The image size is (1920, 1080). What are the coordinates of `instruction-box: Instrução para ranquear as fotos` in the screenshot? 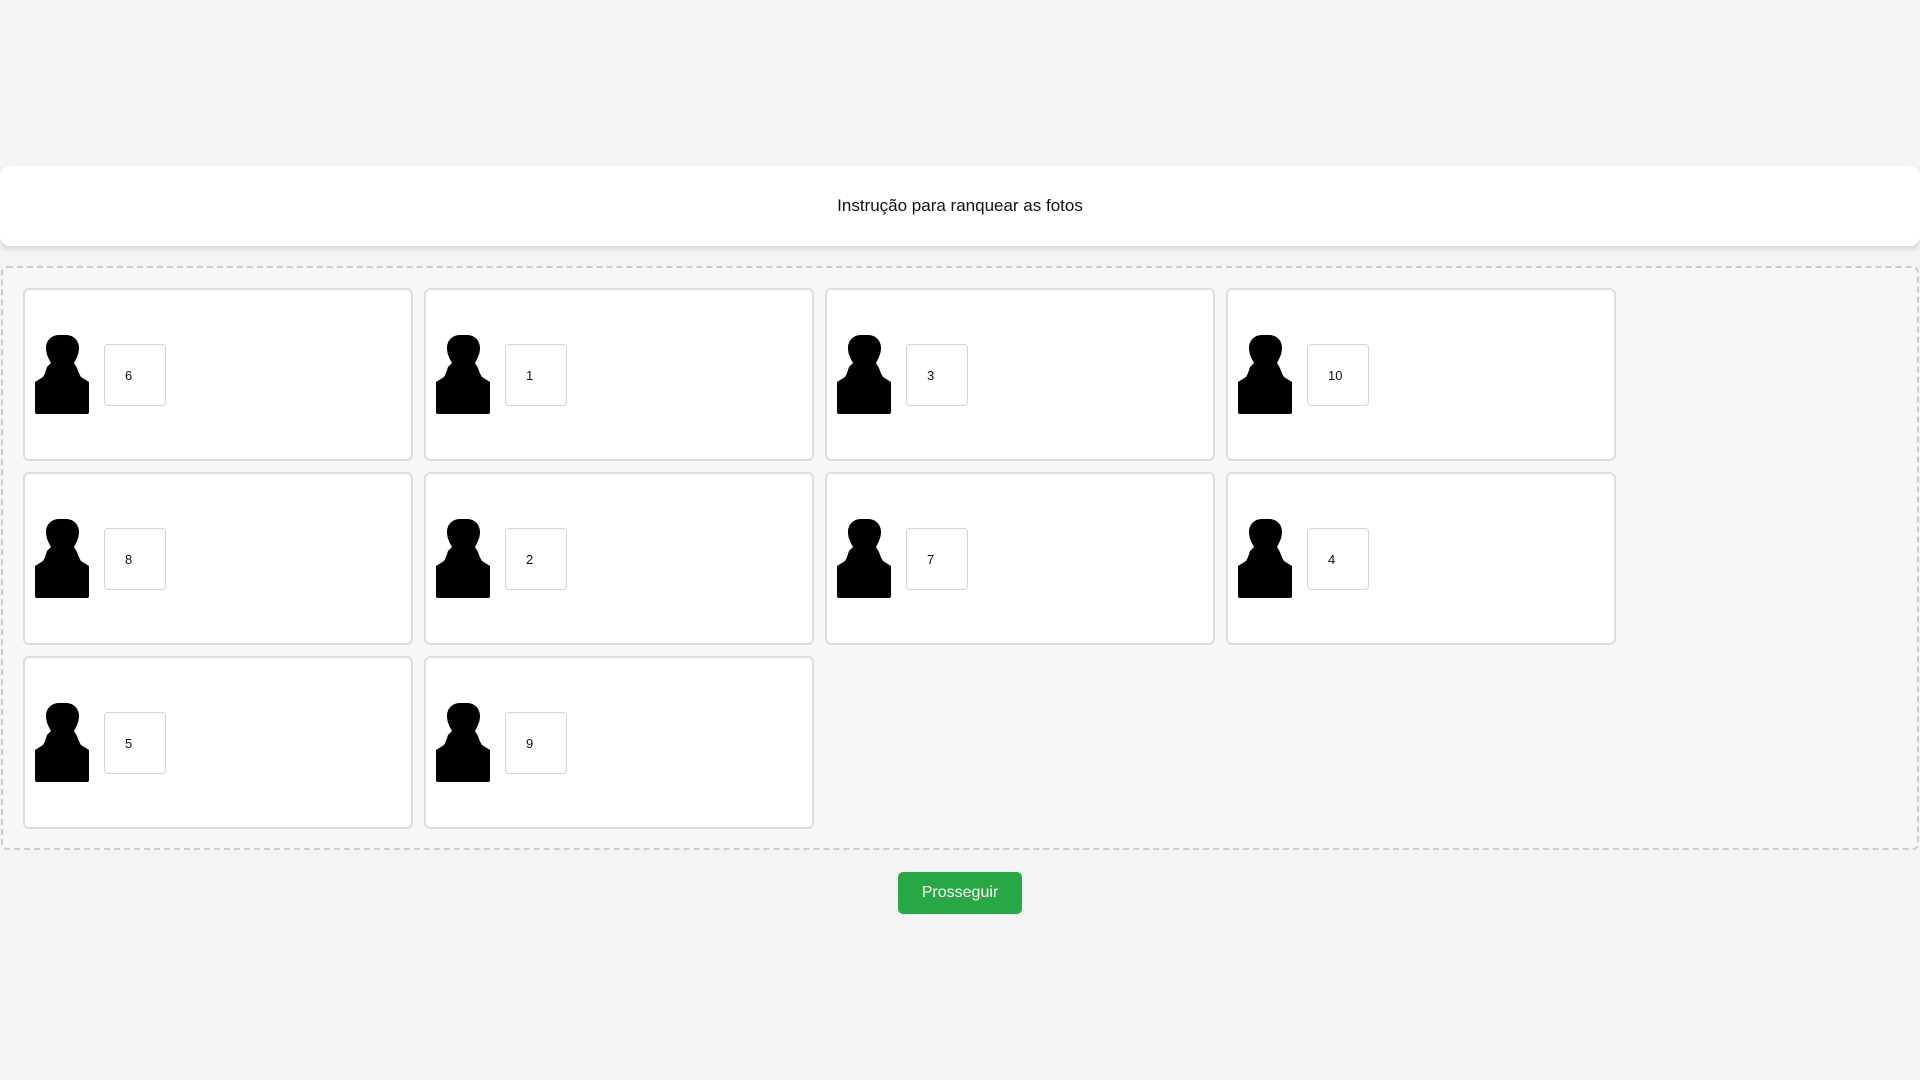 It's located at (960, 206).